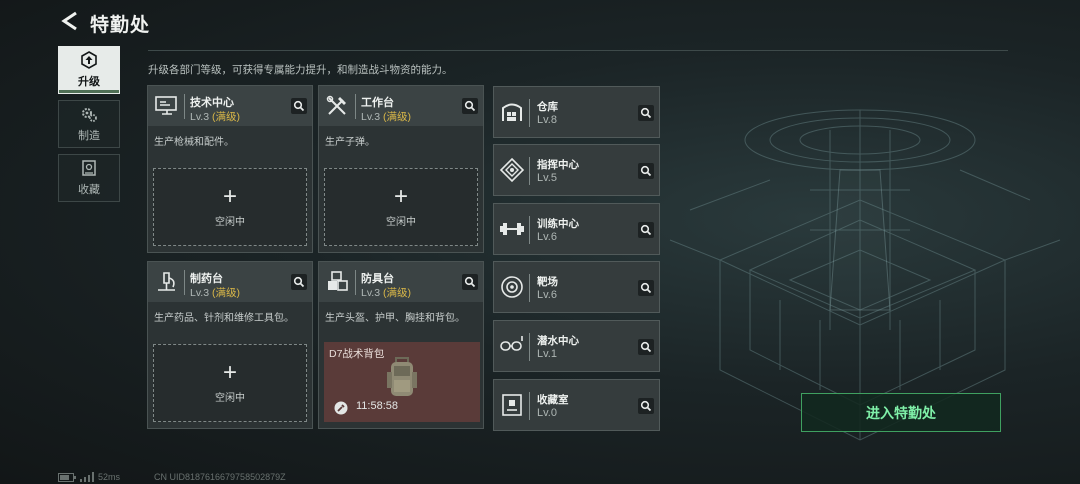  Describe the element at coordinates (402, 376) in the screenshot. I see `backpack-item-icon` at that location.